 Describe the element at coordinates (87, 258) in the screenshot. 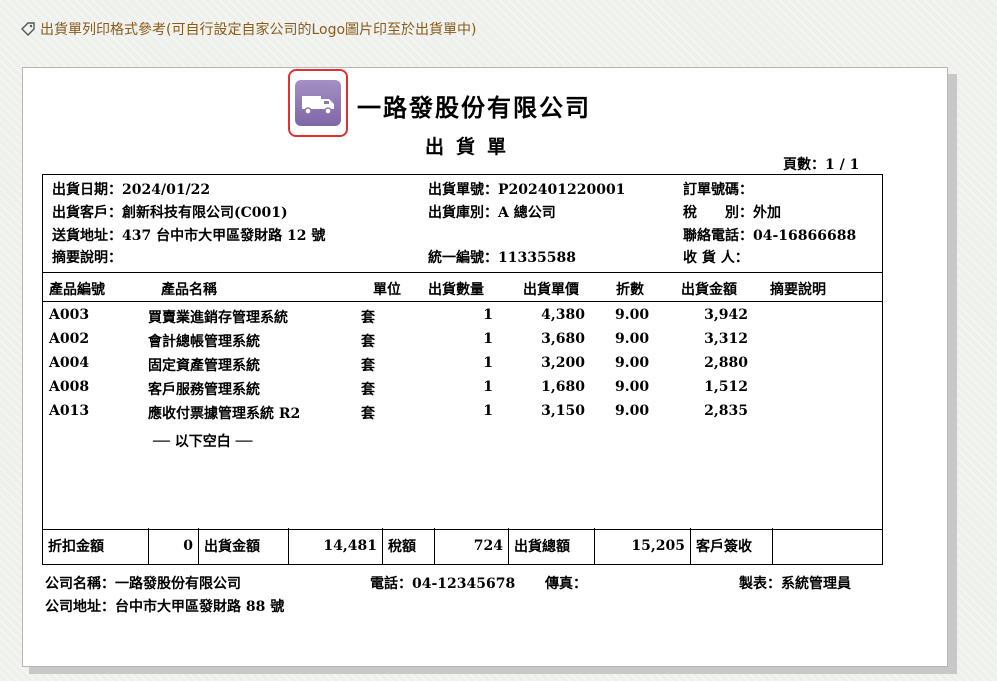

I see `summary-note: 摘要說明：` at that location.